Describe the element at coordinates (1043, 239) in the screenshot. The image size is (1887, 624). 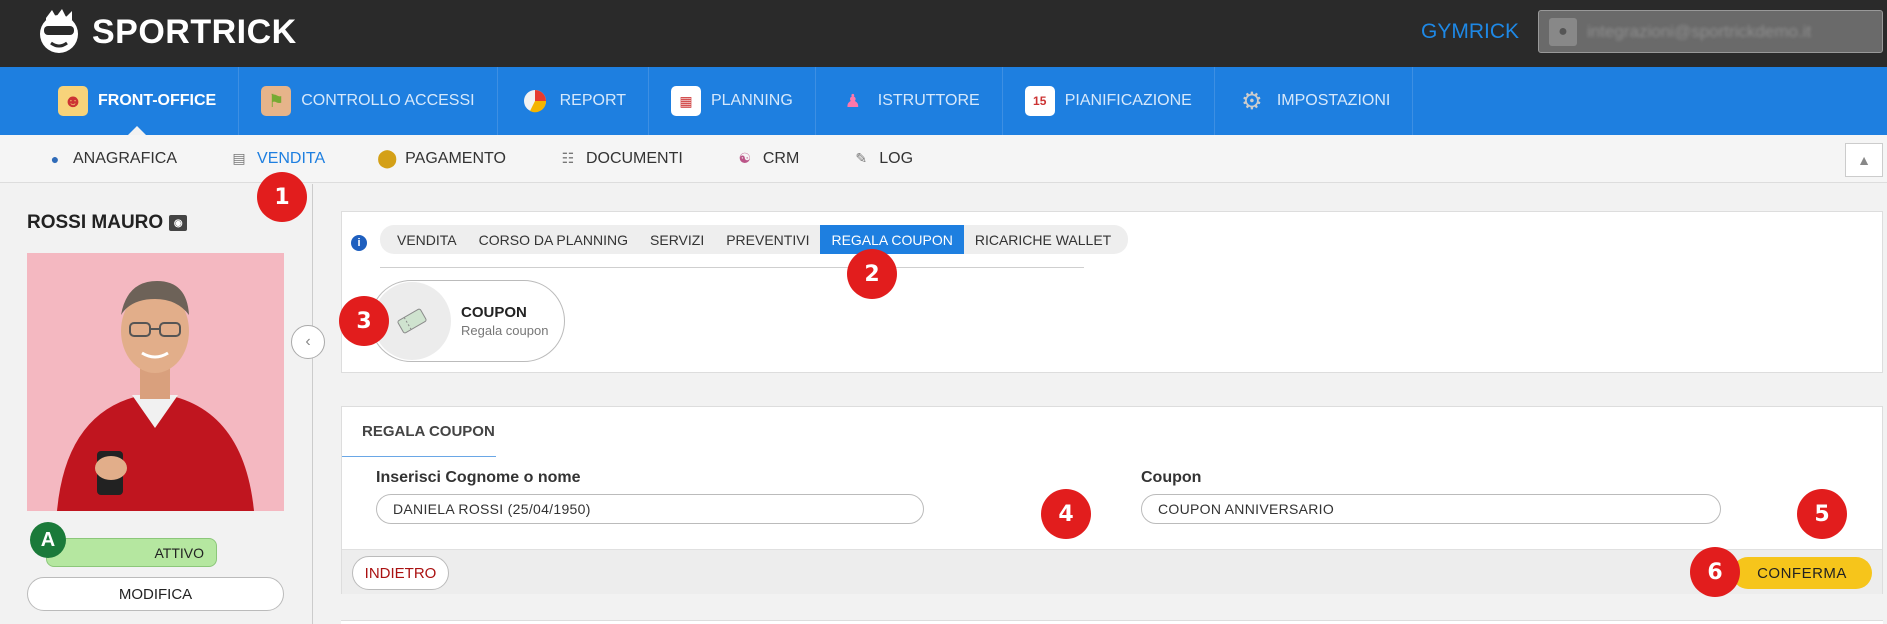
I see `tab-ricariche-wallet: RICARICHE WALLET` at that location.